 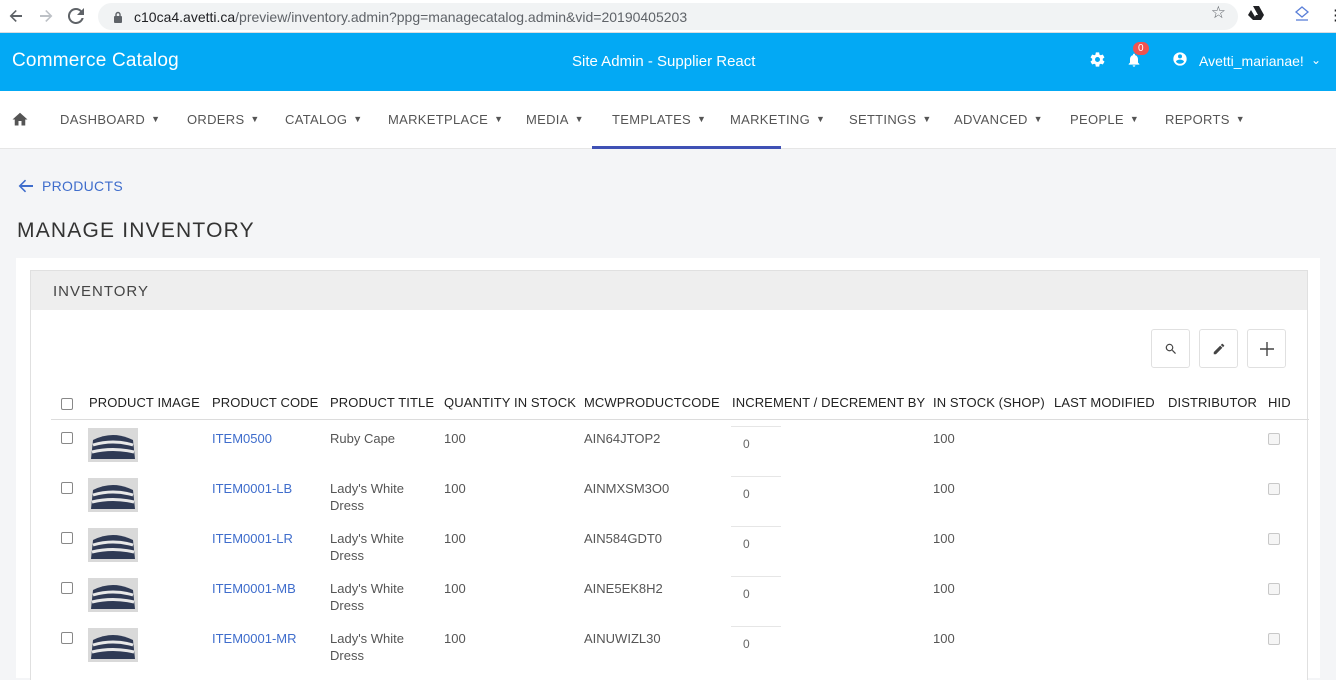 I want to click on product-code-link: ITEM0001-MB, so click(x=254, y=588).